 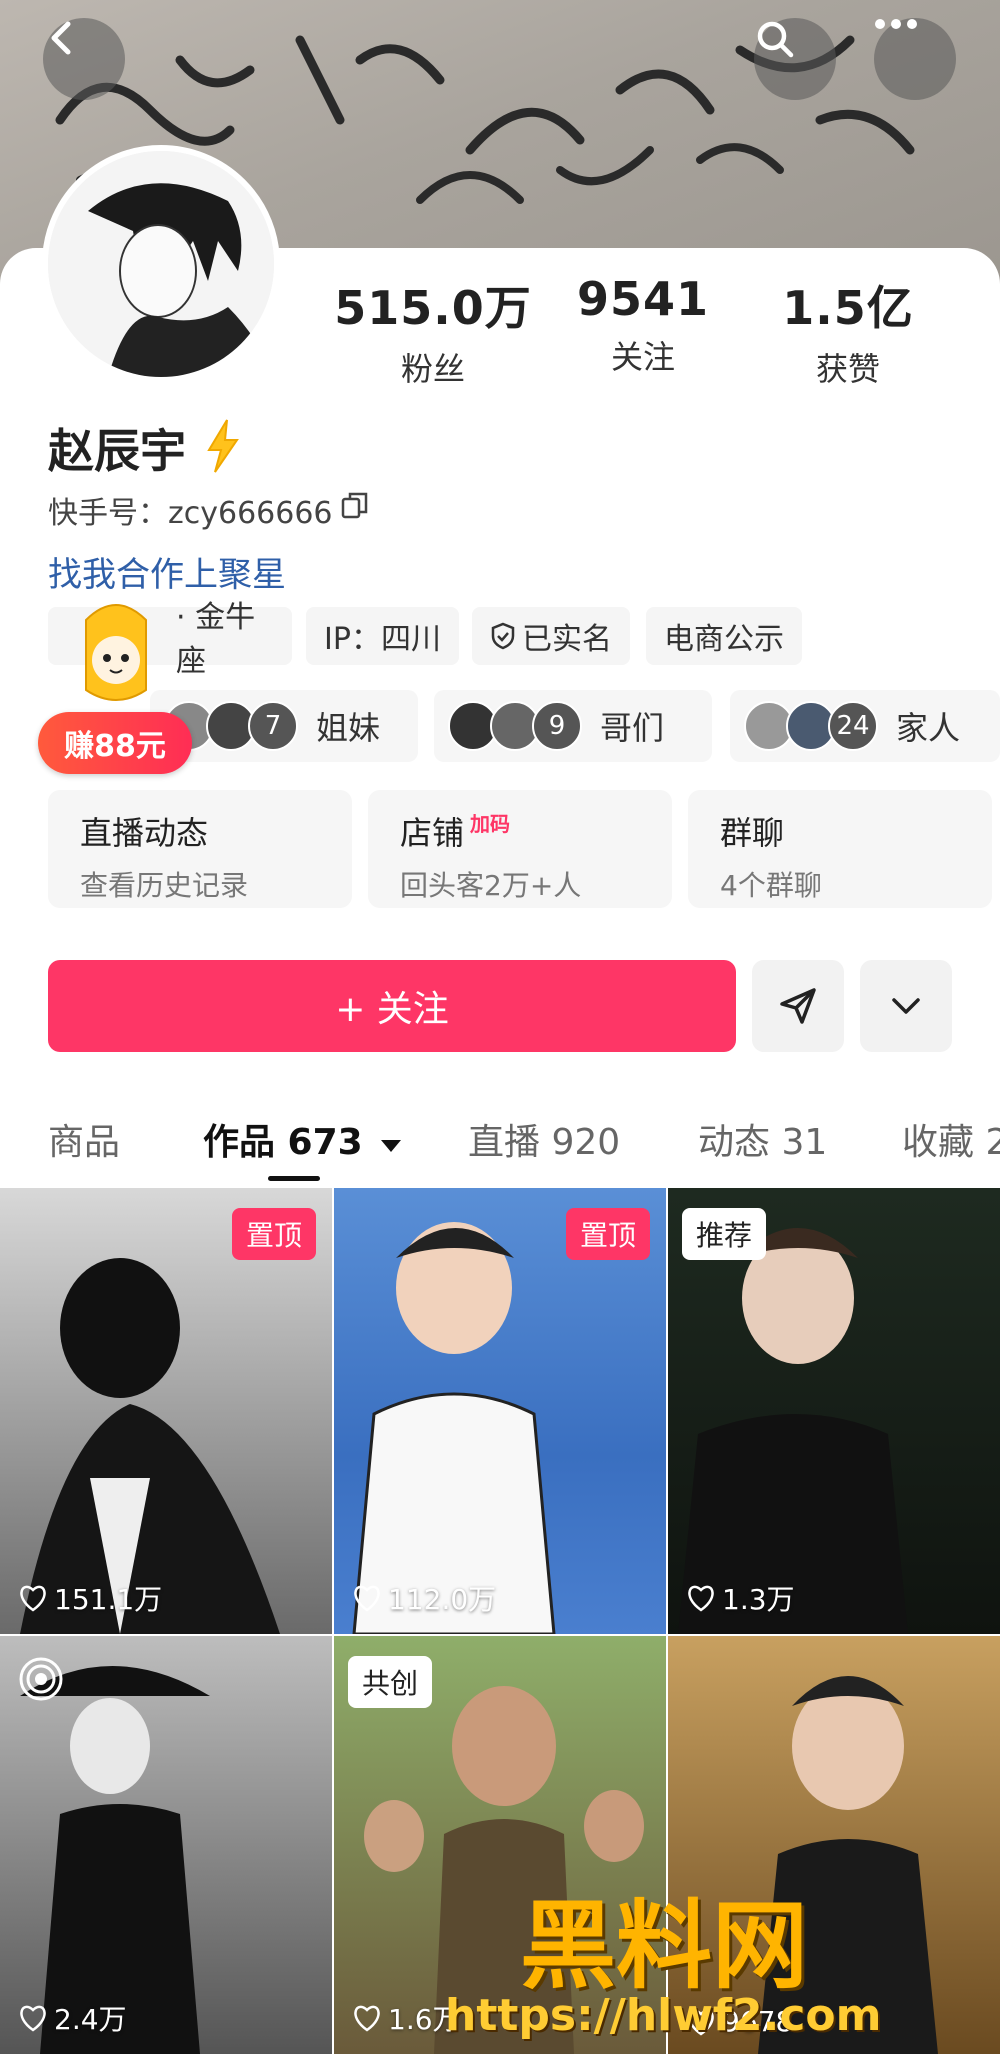 I want to click on tile-title: 直播动态, so click(x=144, y=833).